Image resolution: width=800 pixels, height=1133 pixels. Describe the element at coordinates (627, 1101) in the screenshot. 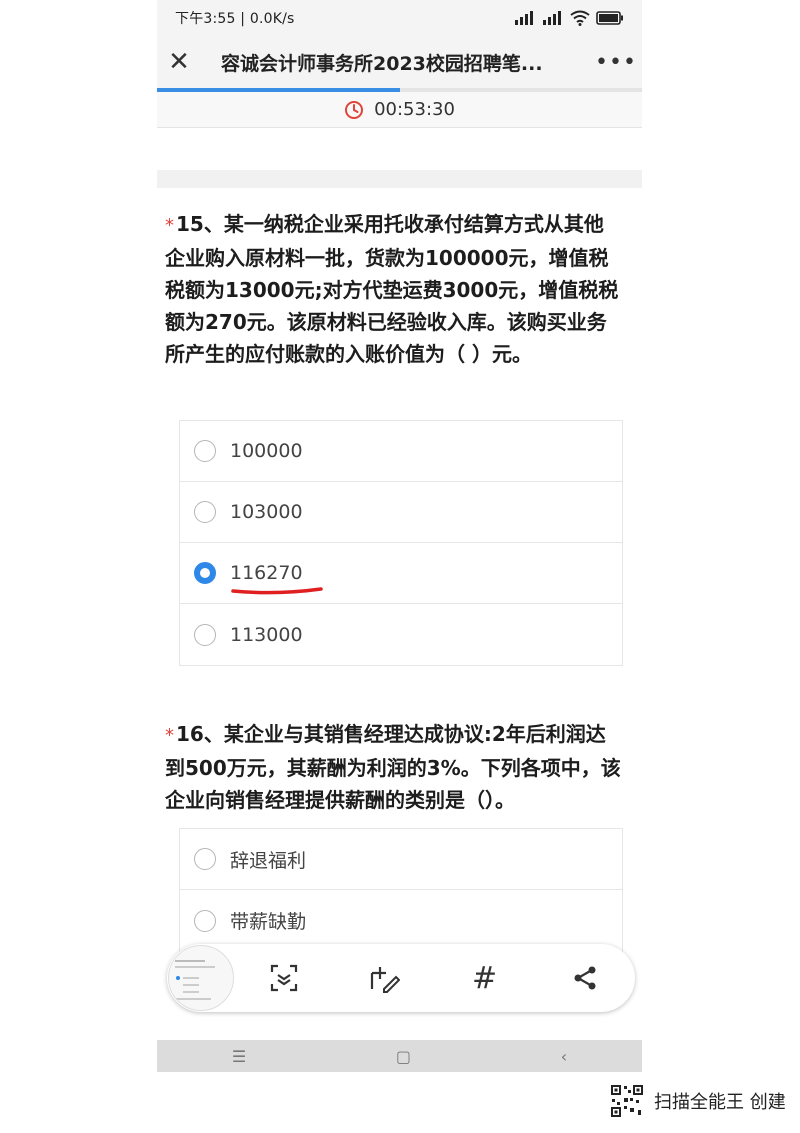

I see `qr-code-icon` at that location.